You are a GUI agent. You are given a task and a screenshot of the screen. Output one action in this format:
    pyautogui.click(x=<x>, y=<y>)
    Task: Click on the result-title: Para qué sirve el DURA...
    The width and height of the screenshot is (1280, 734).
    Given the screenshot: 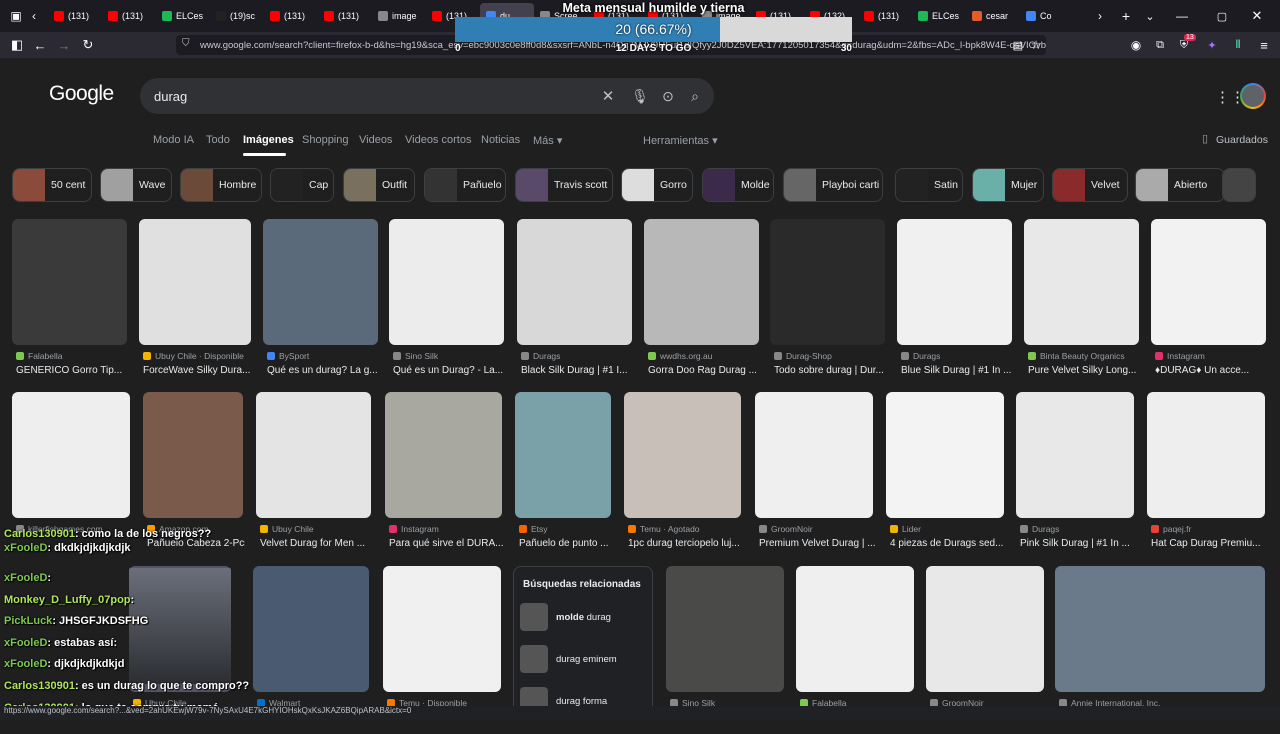 What is the action you would take?
    pyautogui.click(x=446, y=543)
    